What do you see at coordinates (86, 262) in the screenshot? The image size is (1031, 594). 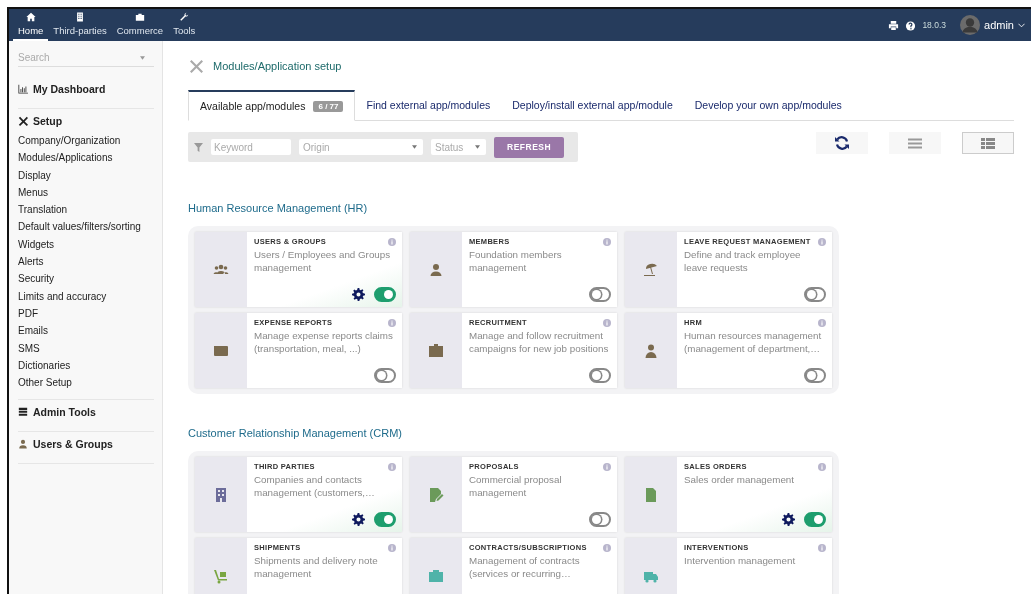 I see `sidebar-item: Alerts` at bounding box center [86, 262].